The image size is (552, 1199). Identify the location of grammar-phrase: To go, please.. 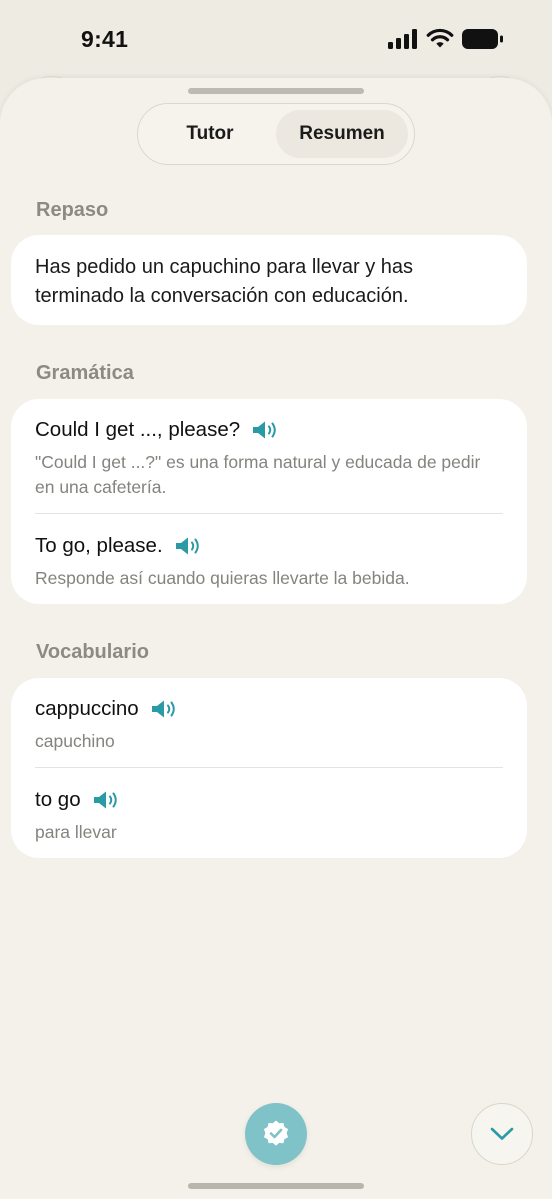
(99, 545).